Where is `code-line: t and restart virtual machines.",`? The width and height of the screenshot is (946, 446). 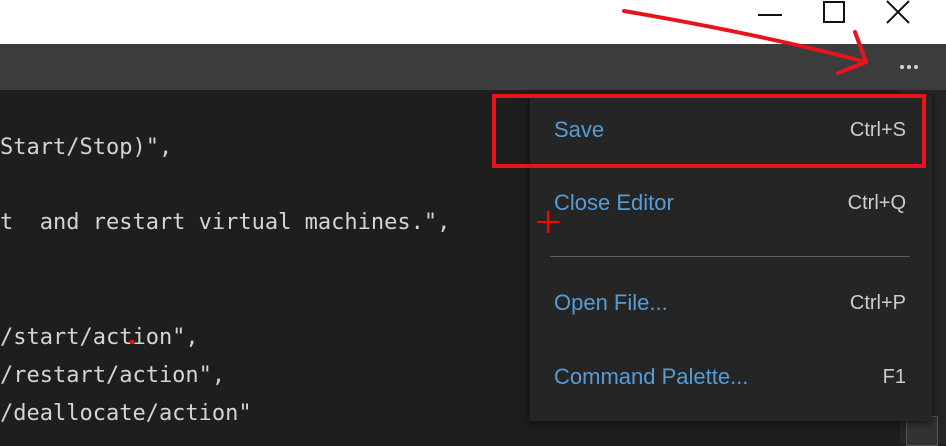 code-line: t and restart virtual machines.", is located at coordinates (225, 222).